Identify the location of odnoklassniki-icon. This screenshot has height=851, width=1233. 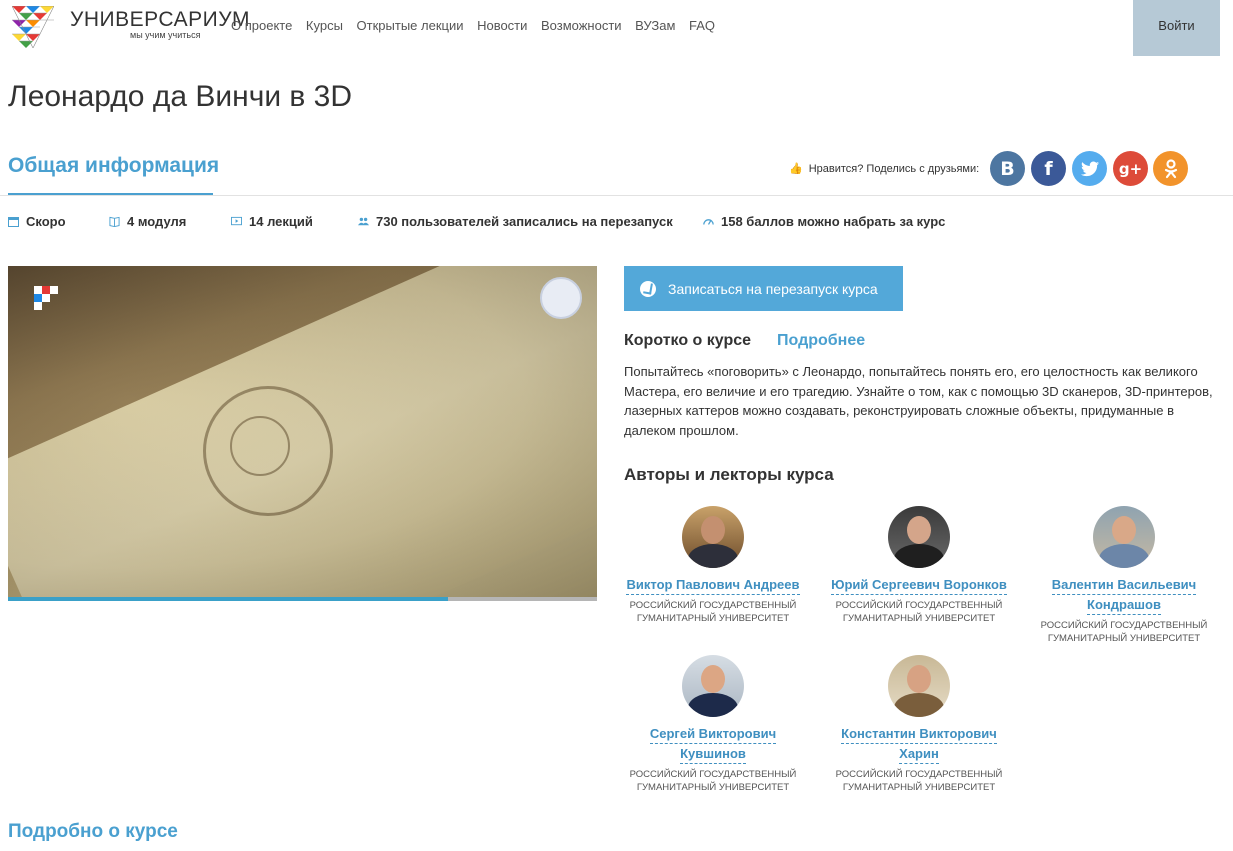
(1170, 168).